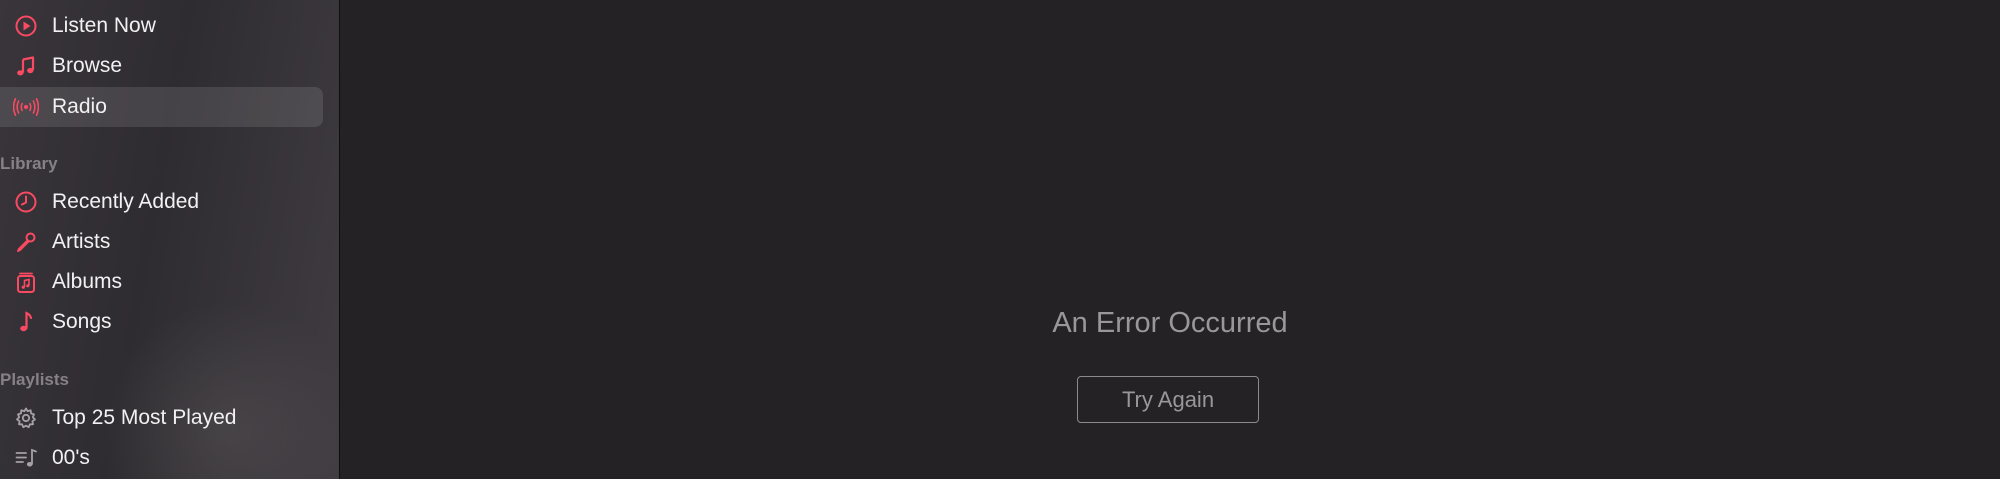  Describe the element at coordinates (26, 202) in the screenshot. I see `clock-icon` at that location.